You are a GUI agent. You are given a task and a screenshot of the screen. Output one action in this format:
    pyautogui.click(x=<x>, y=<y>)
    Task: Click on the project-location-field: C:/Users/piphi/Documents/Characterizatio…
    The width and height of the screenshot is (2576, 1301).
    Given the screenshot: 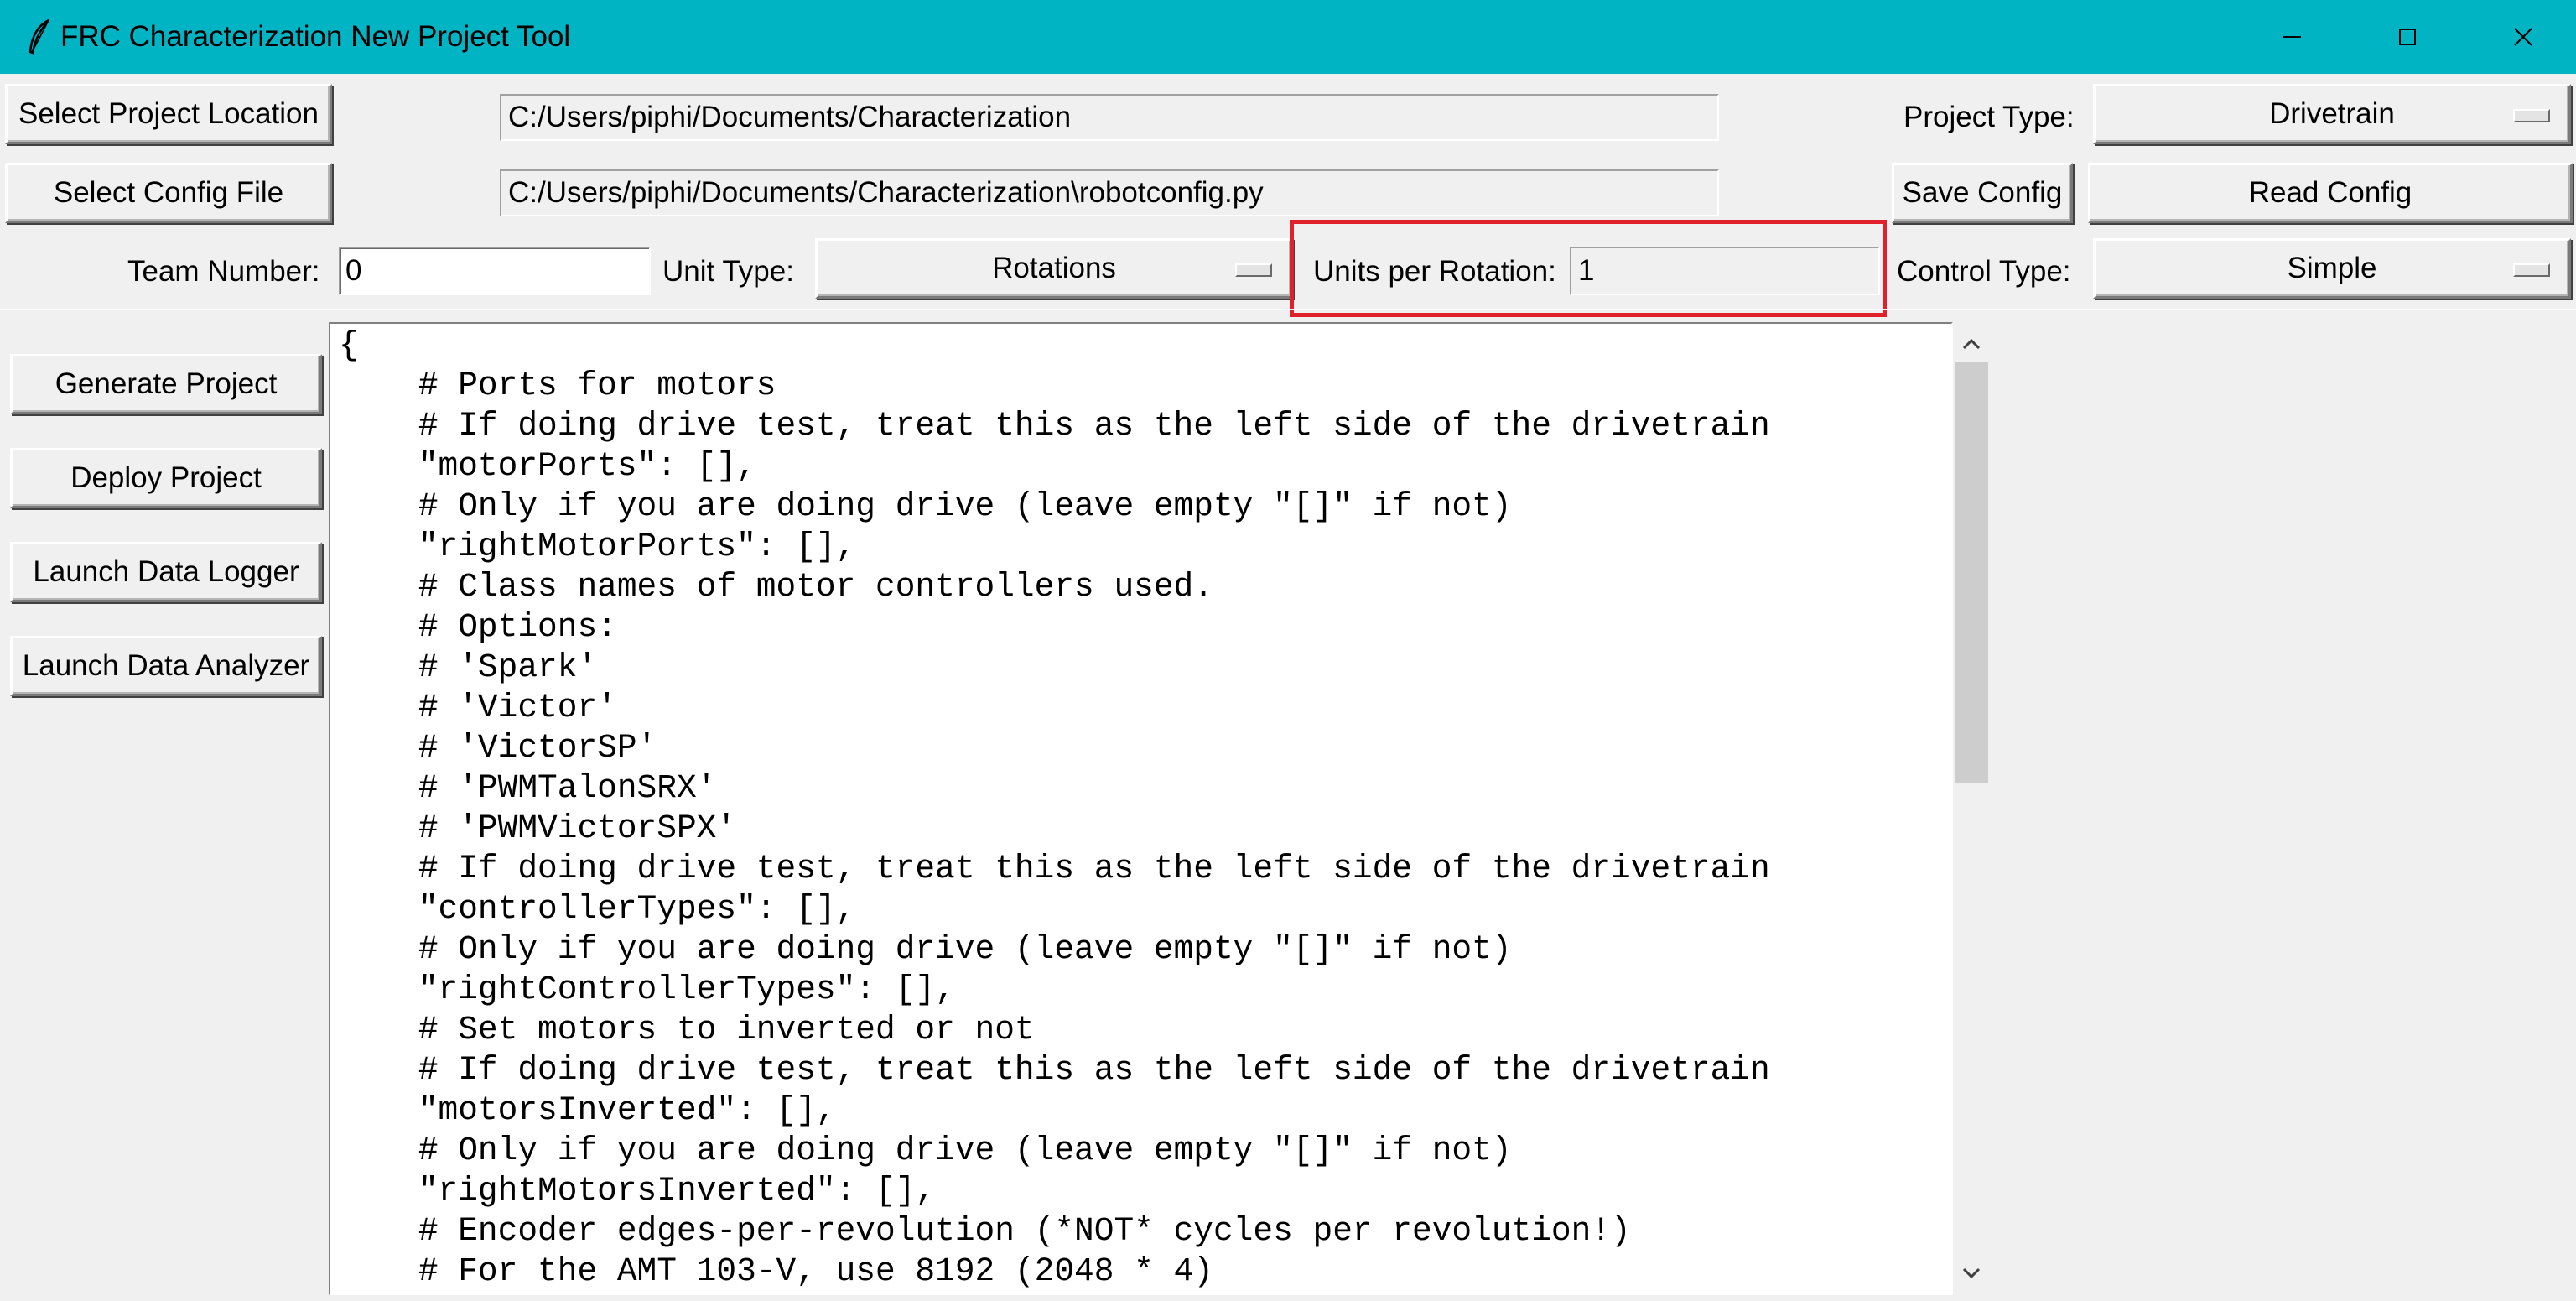 What is the action you would take?
    pyautogui.click(x=1109, y=117)
    